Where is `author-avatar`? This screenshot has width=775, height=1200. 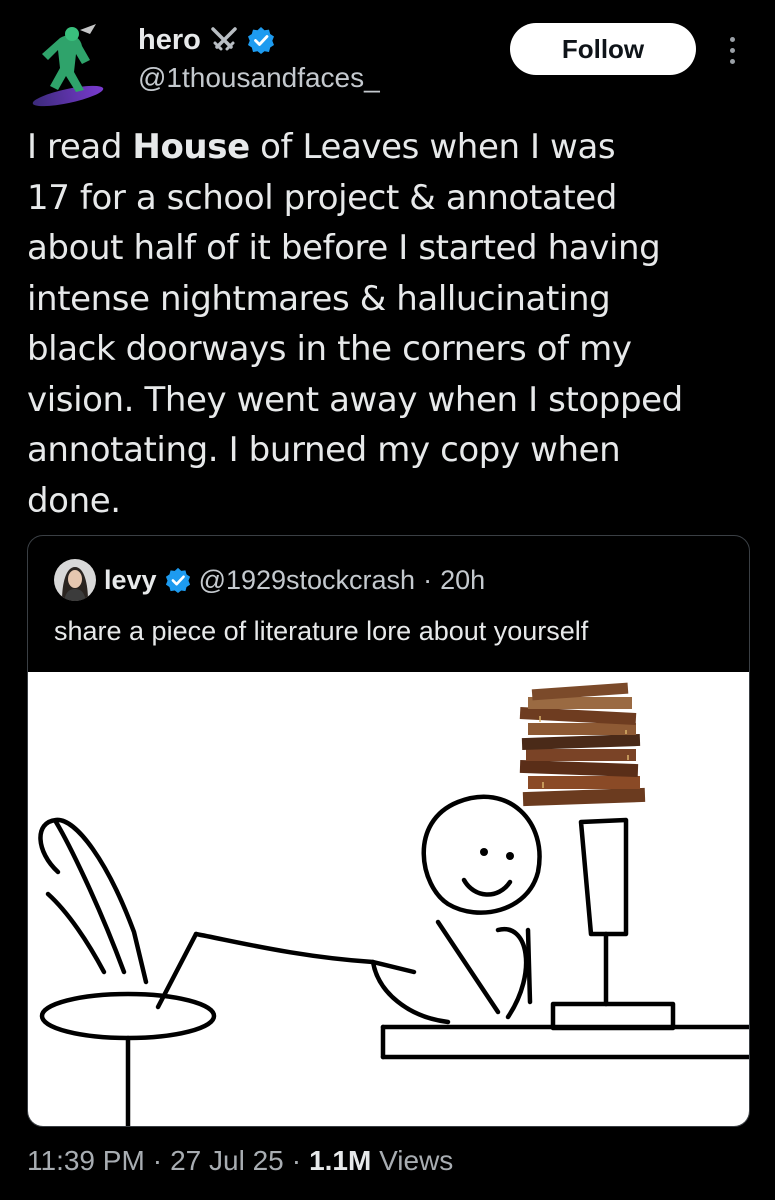 author-avatar is located at coordinates (71, 65).